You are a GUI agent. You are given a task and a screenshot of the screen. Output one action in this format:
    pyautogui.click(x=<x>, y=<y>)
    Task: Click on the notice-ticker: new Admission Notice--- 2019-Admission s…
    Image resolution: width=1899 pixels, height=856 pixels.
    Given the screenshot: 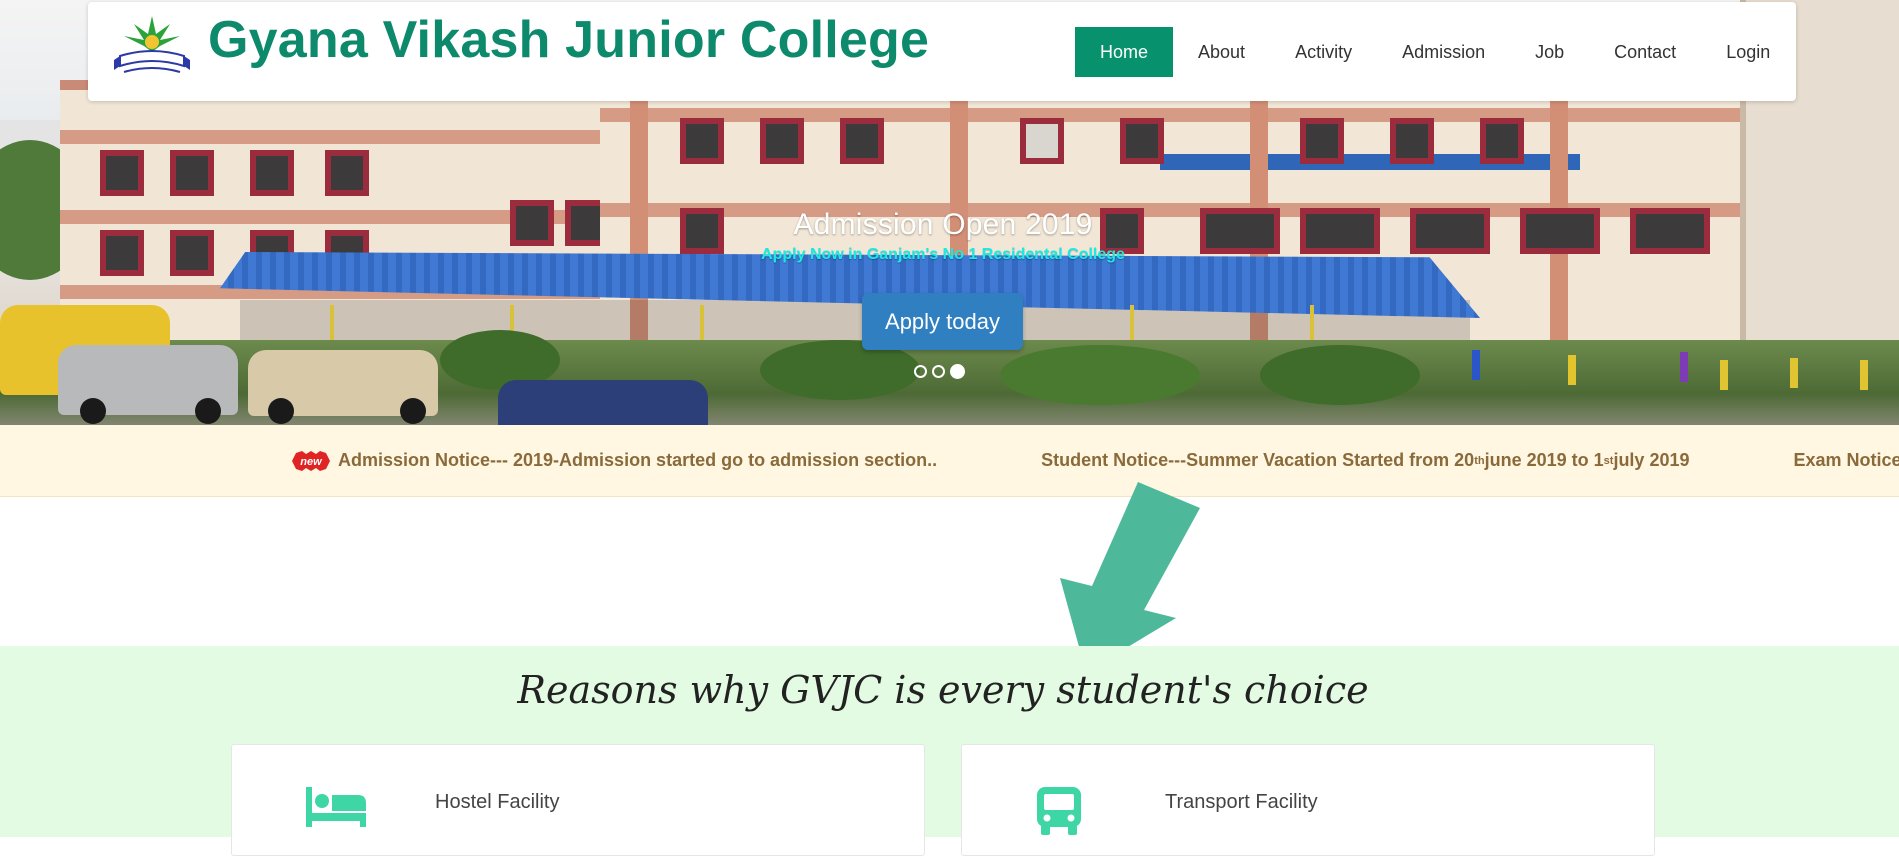 What is the action you would take?
    pyautogui.click(x=949, y=461)
    